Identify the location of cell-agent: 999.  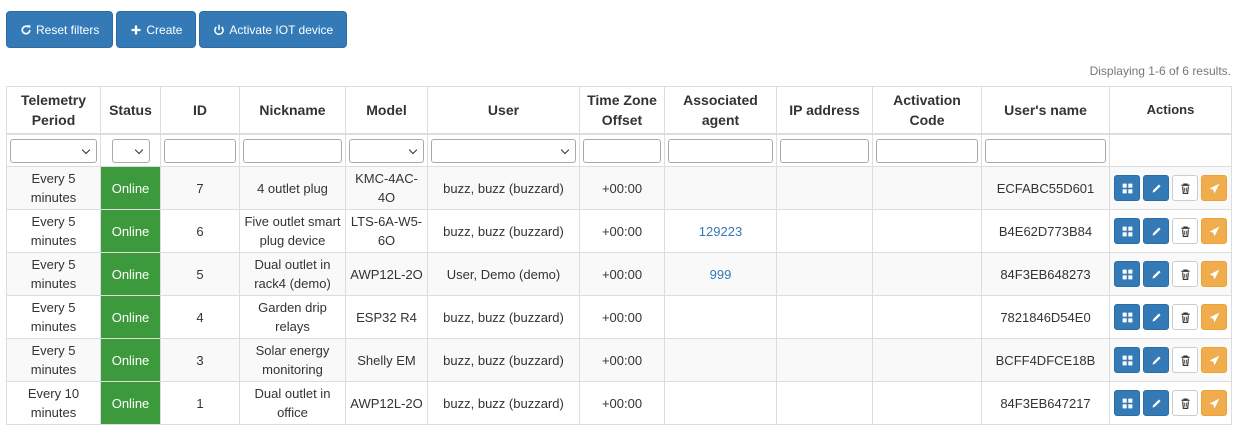
(720, 274).